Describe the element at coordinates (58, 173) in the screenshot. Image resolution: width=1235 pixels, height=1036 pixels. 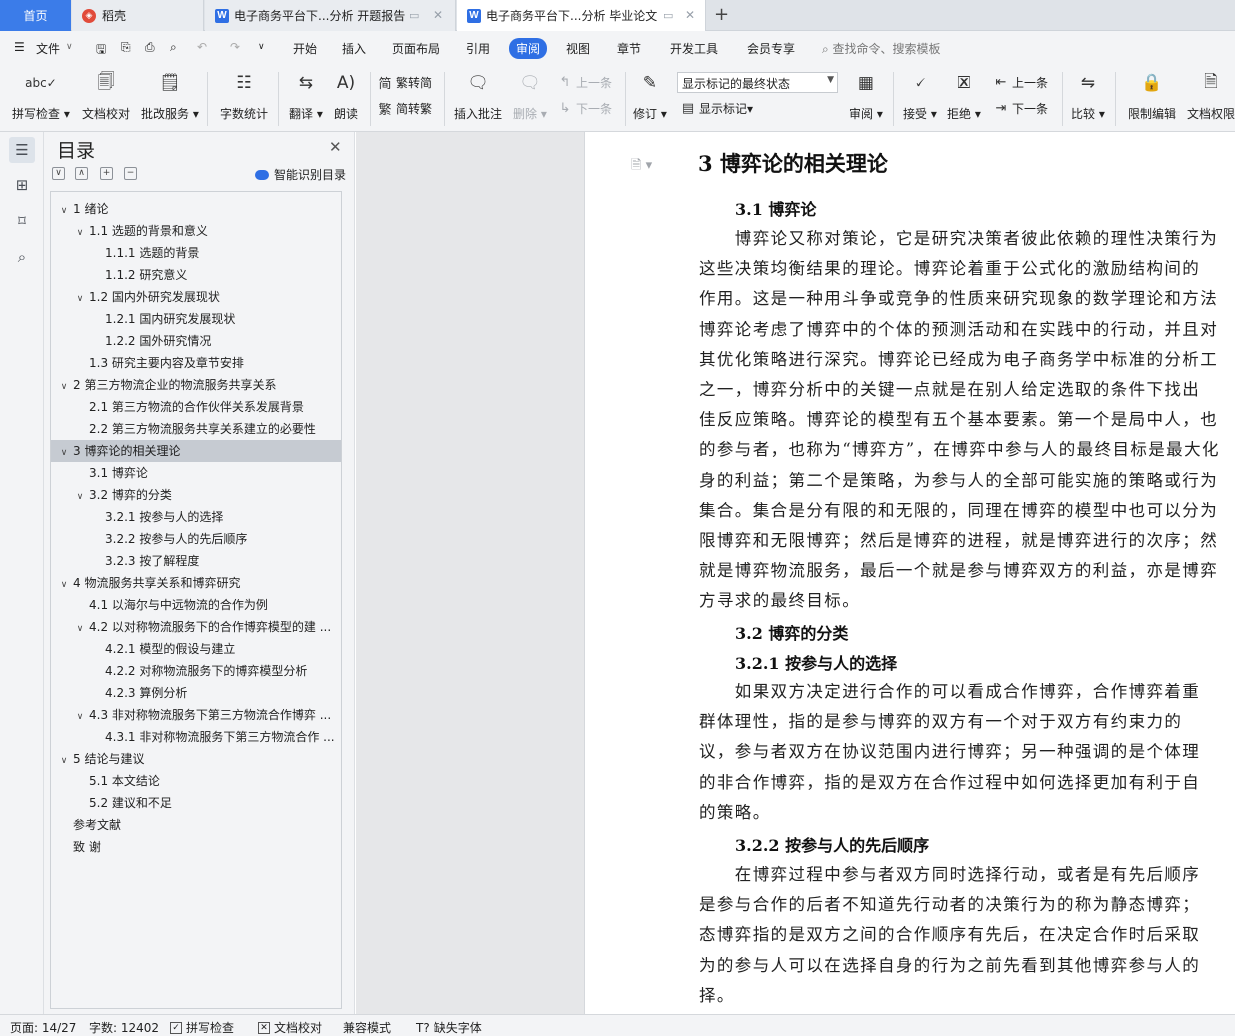
I see `collapse-all-icon: ∨` at that location.